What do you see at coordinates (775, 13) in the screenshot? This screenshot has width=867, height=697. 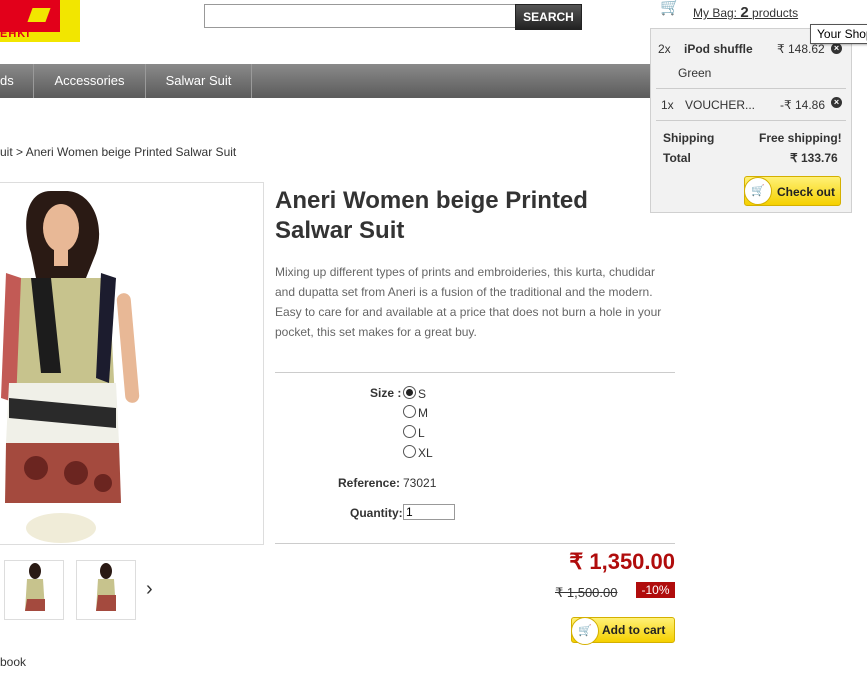 I see `bag-count-suffix: products` at bounding box center [775, 13].